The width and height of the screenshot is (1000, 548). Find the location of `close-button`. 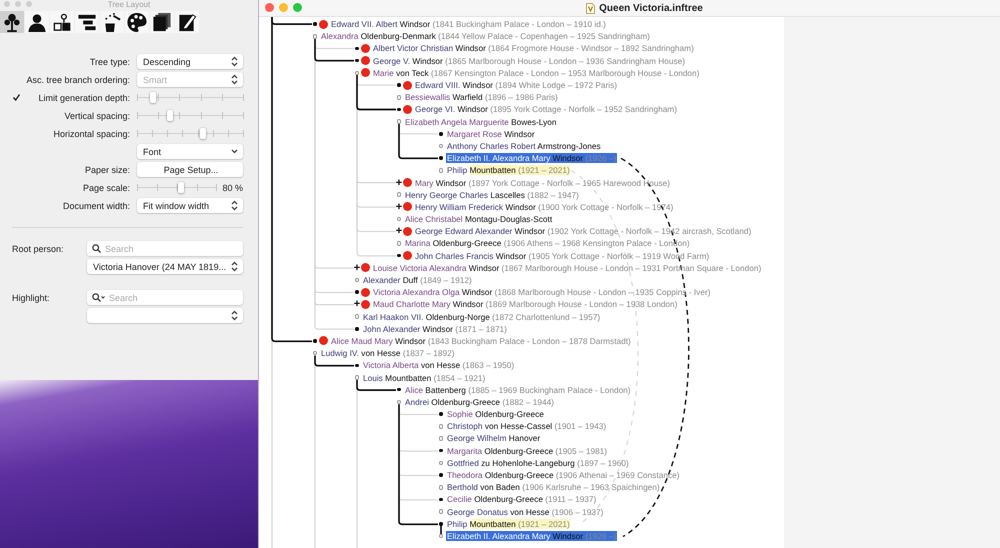

close-button is located at coordinates (269, 7).